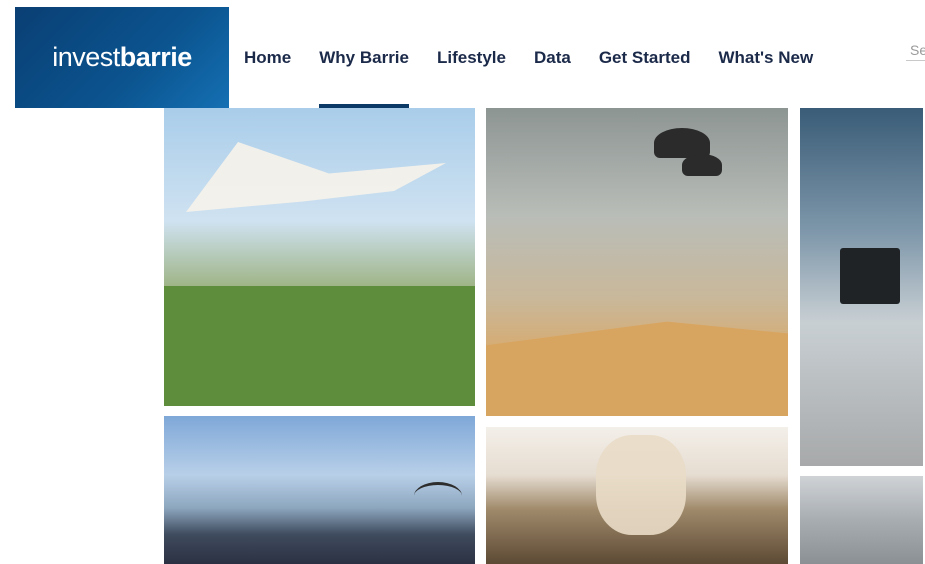 This screenshot has width=925, height=564. I want to click on photo-rooftop-gathering, so click(319, 490).